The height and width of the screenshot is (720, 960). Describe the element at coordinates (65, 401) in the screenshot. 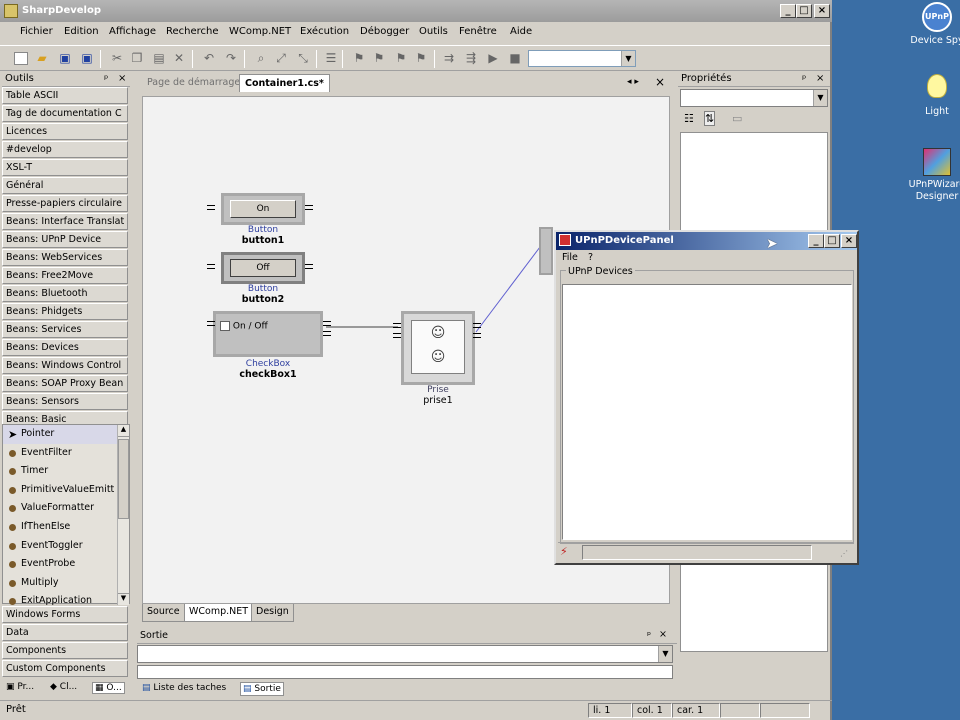

I see `tool-category: Beans: Sensors` at that location.